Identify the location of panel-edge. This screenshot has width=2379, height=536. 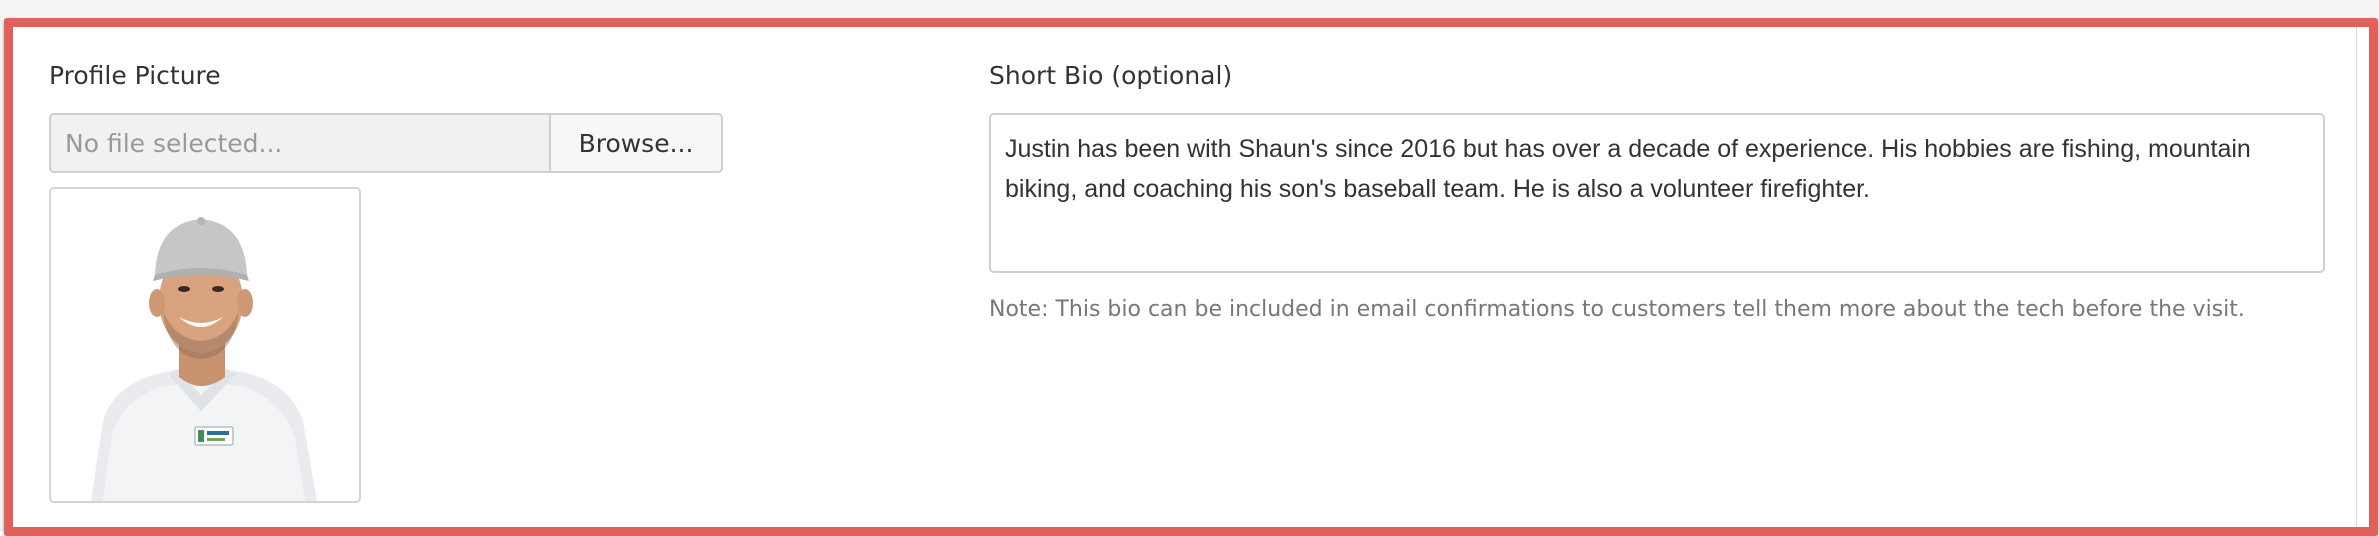
(2356, 277).